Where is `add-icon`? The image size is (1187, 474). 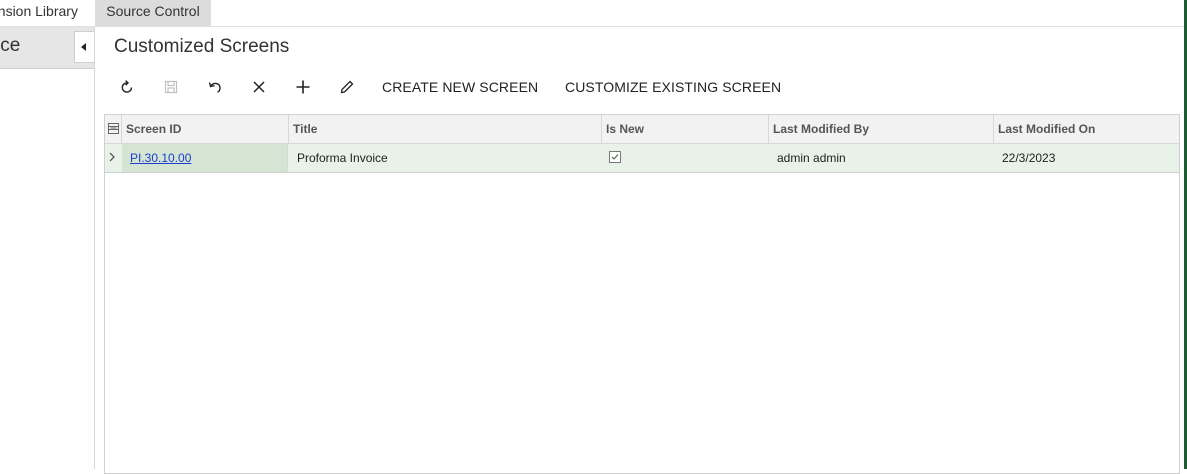
add-icon is located at coordinates (303, 87).